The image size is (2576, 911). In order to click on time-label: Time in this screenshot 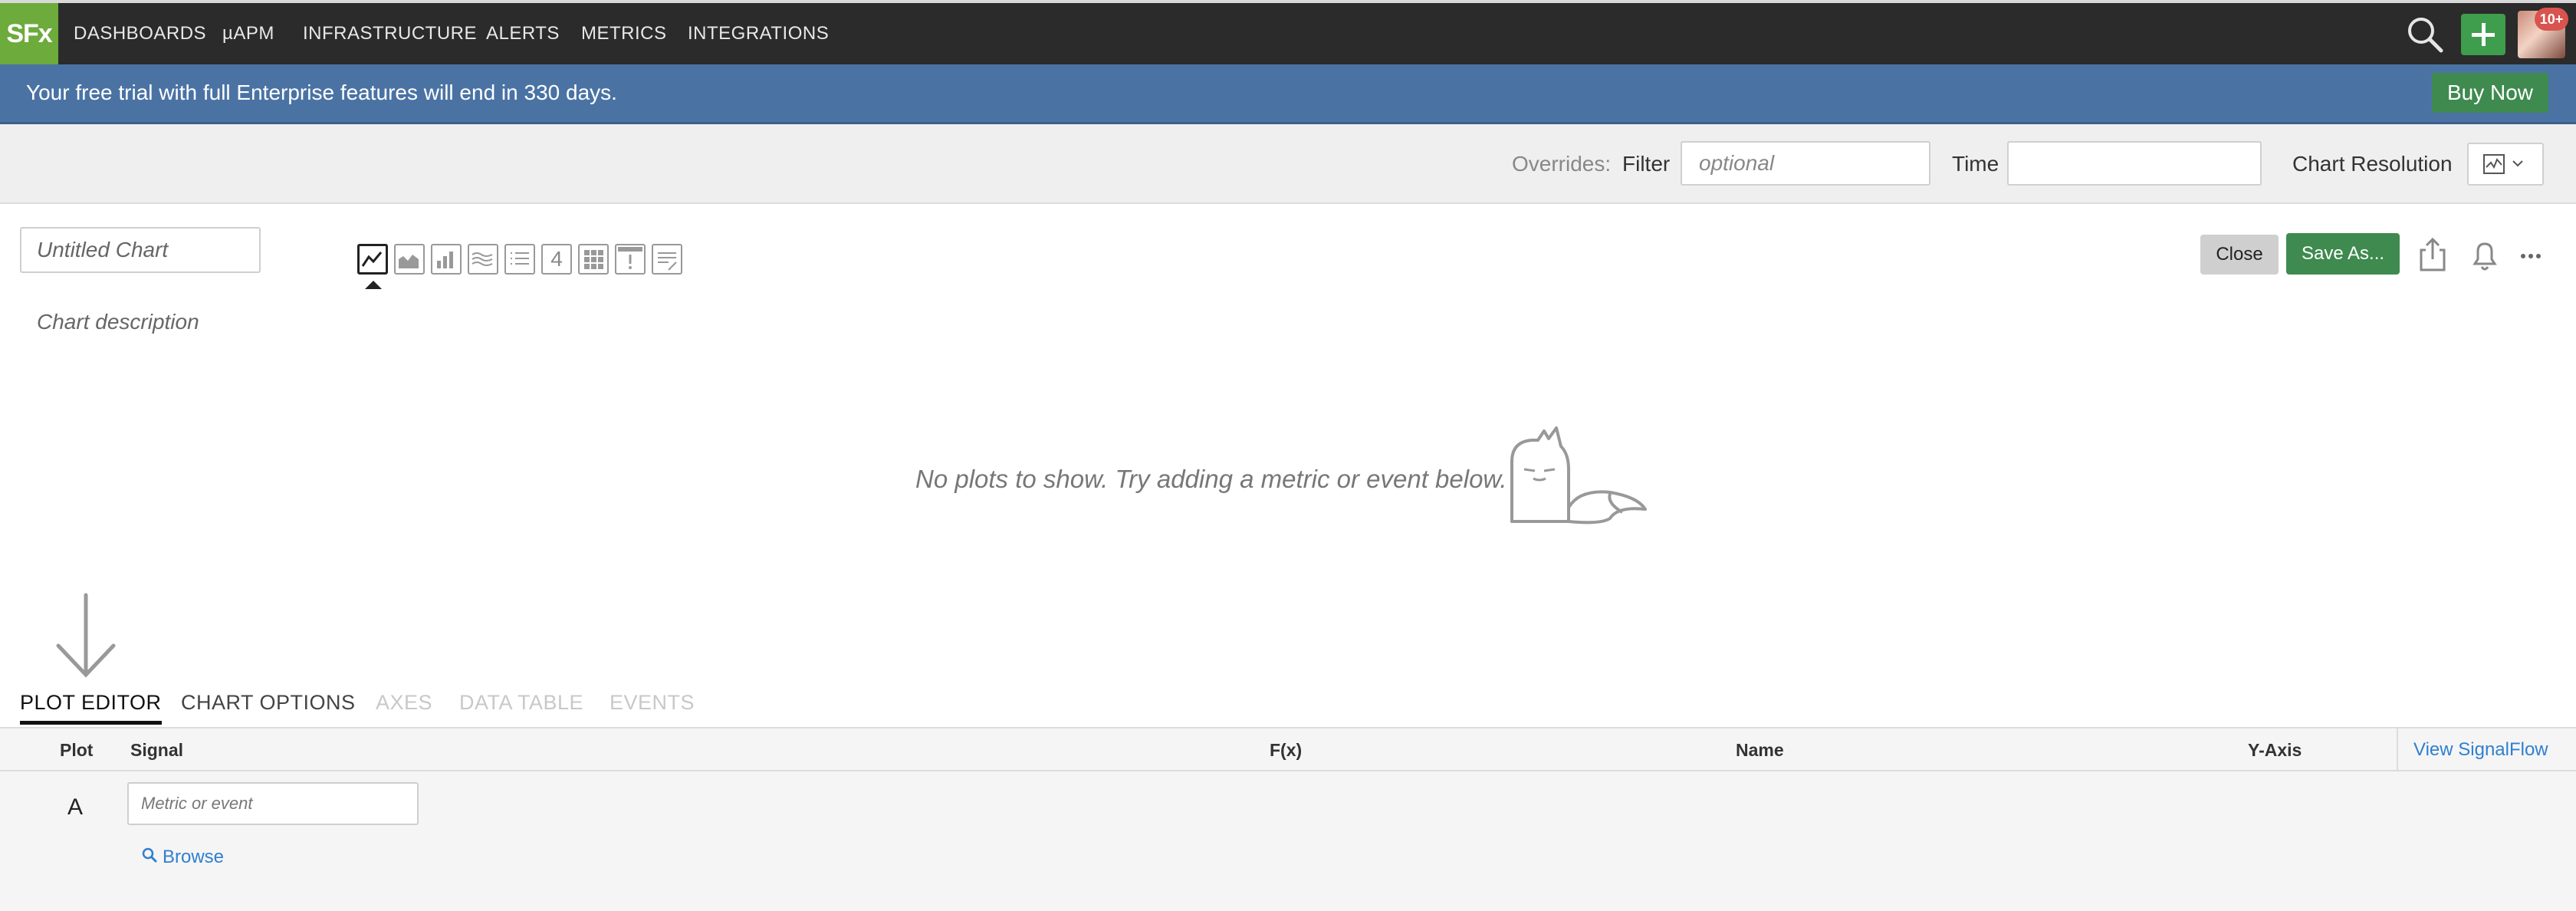, I will do `click(1975, 164)`.